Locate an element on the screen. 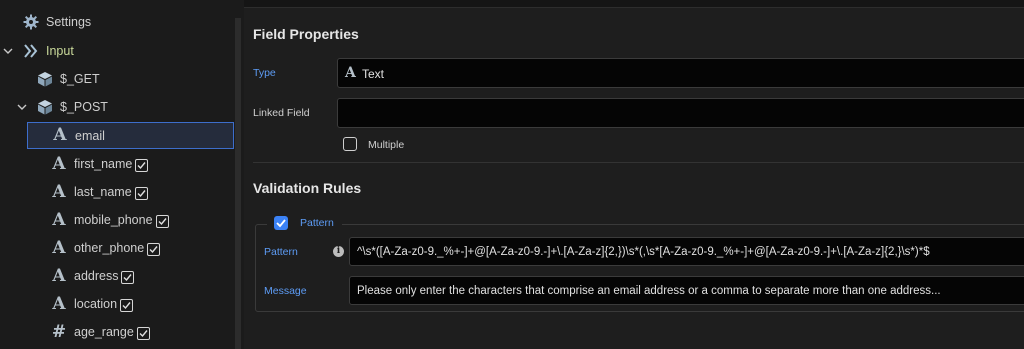 The width and height of the screenshot is (1024, 349). info-icon: i is located at coordinates (338, 251).